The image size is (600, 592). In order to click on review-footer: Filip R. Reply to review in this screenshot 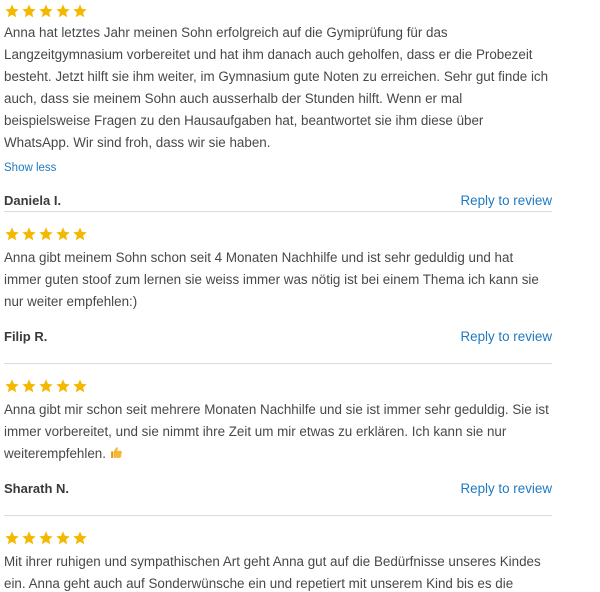, I will do `click(278, 336)`.